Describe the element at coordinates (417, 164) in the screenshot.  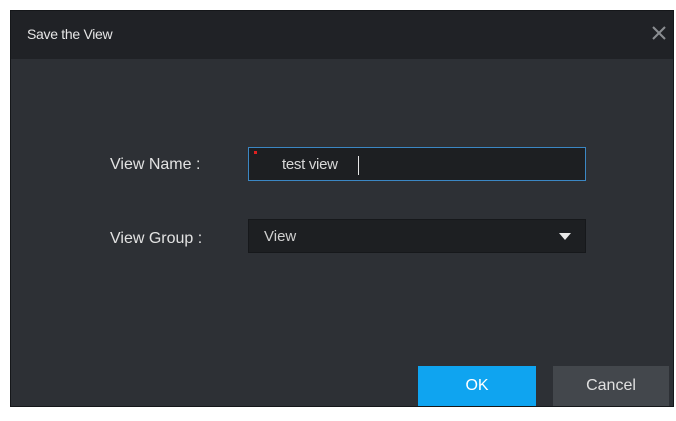
I see `view-name-input: test view` at that location.